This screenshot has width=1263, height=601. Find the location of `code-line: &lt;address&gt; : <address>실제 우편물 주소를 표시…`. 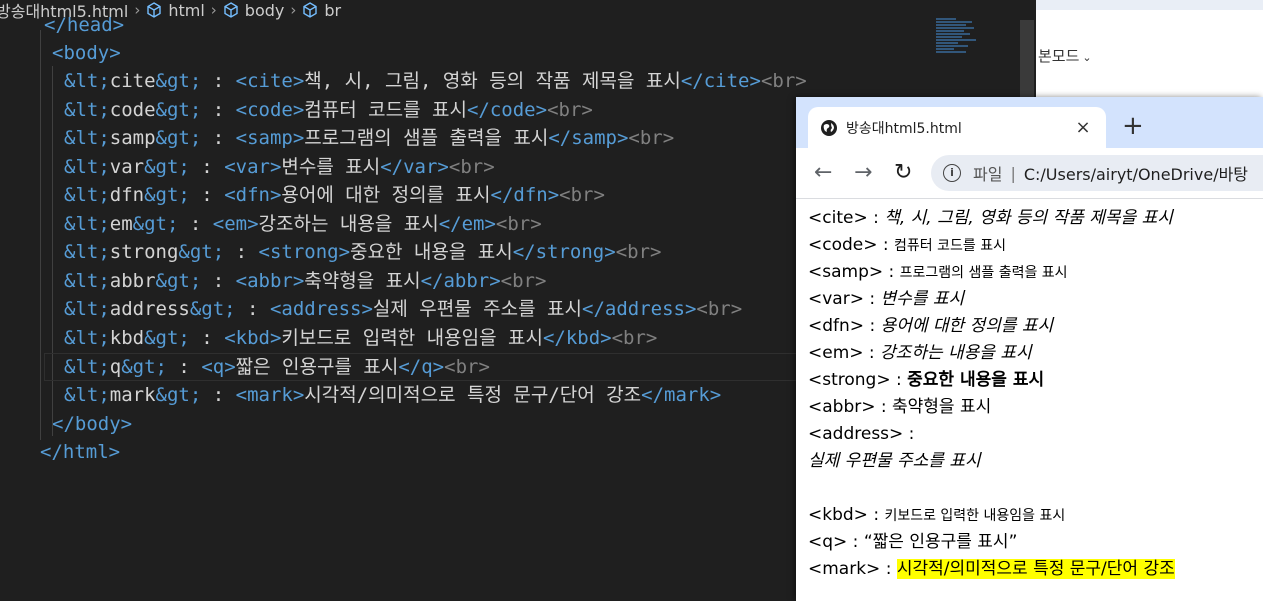

code-line: &lt;address&gt; : <address>실제 우편물 주소를 표시… is located at coordinates (403, 309).